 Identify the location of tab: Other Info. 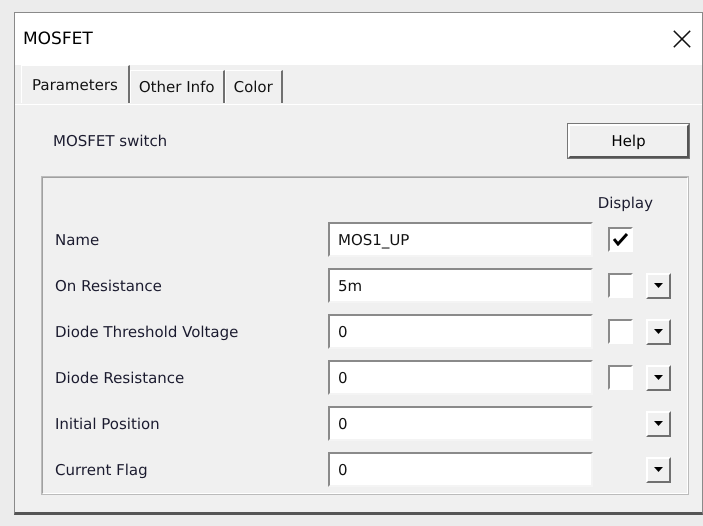
(177, 86).